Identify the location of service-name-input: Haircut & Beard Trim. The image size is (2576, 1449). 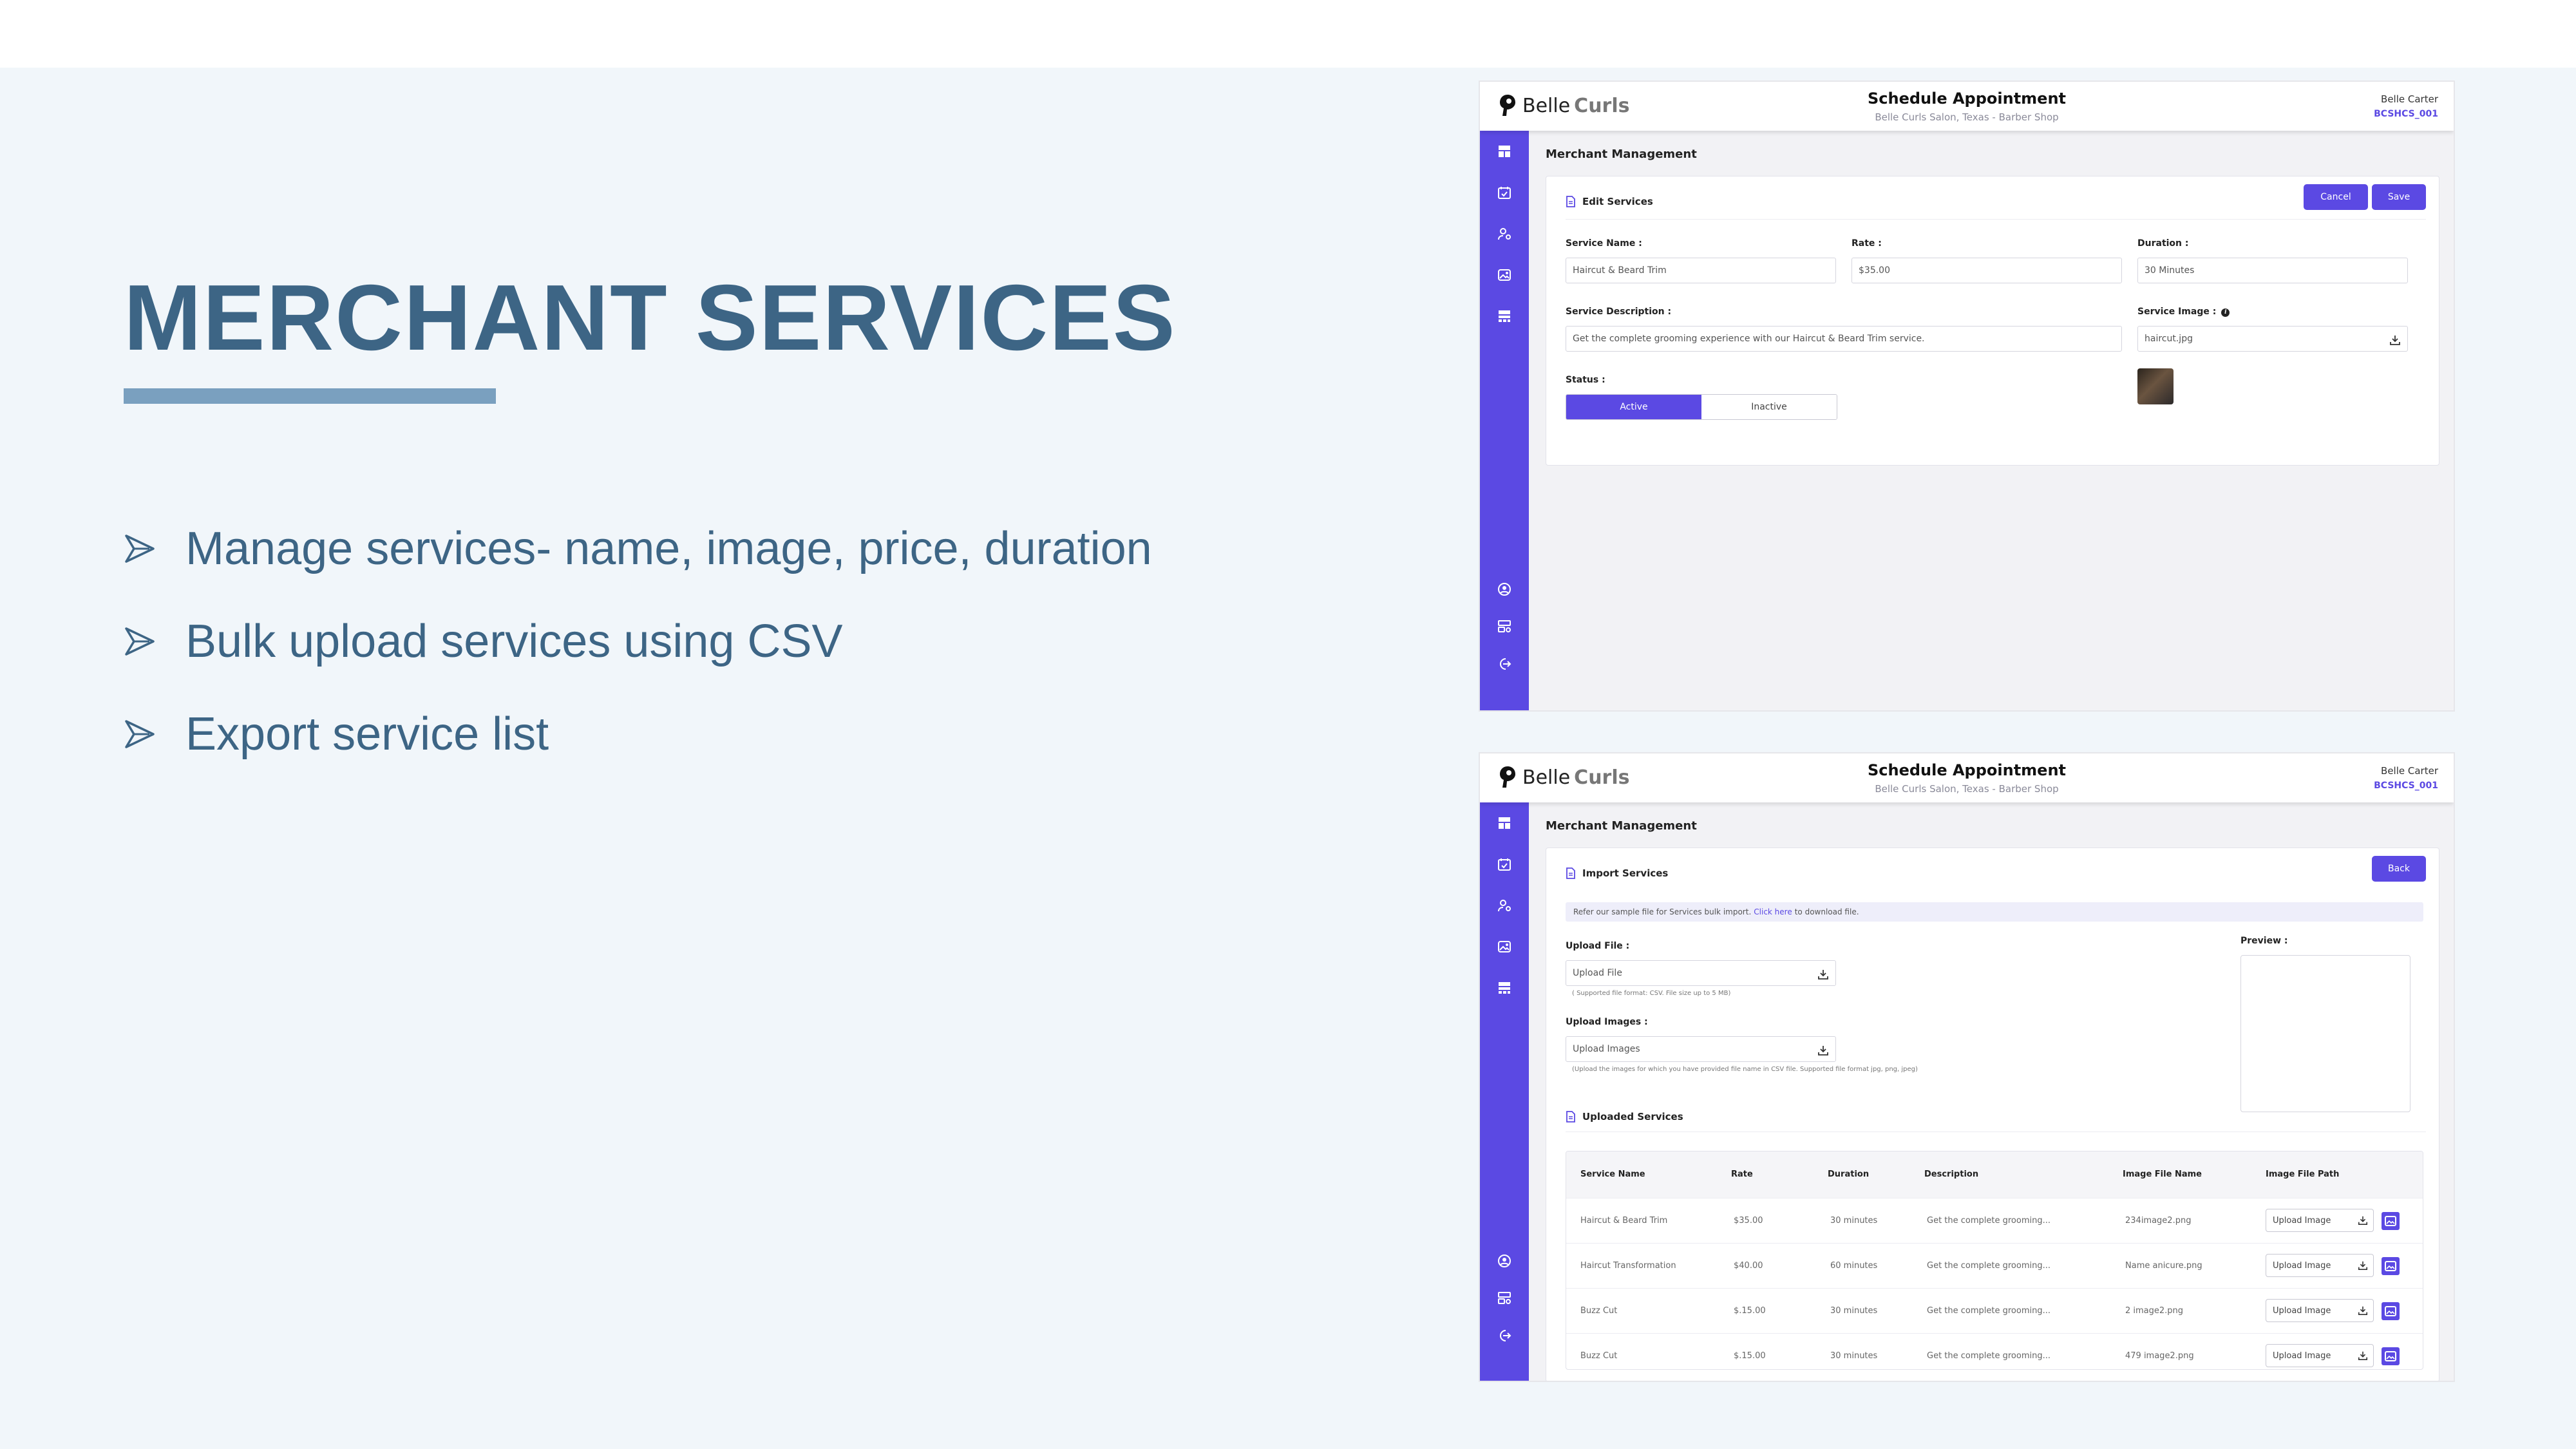
(1701, 270).